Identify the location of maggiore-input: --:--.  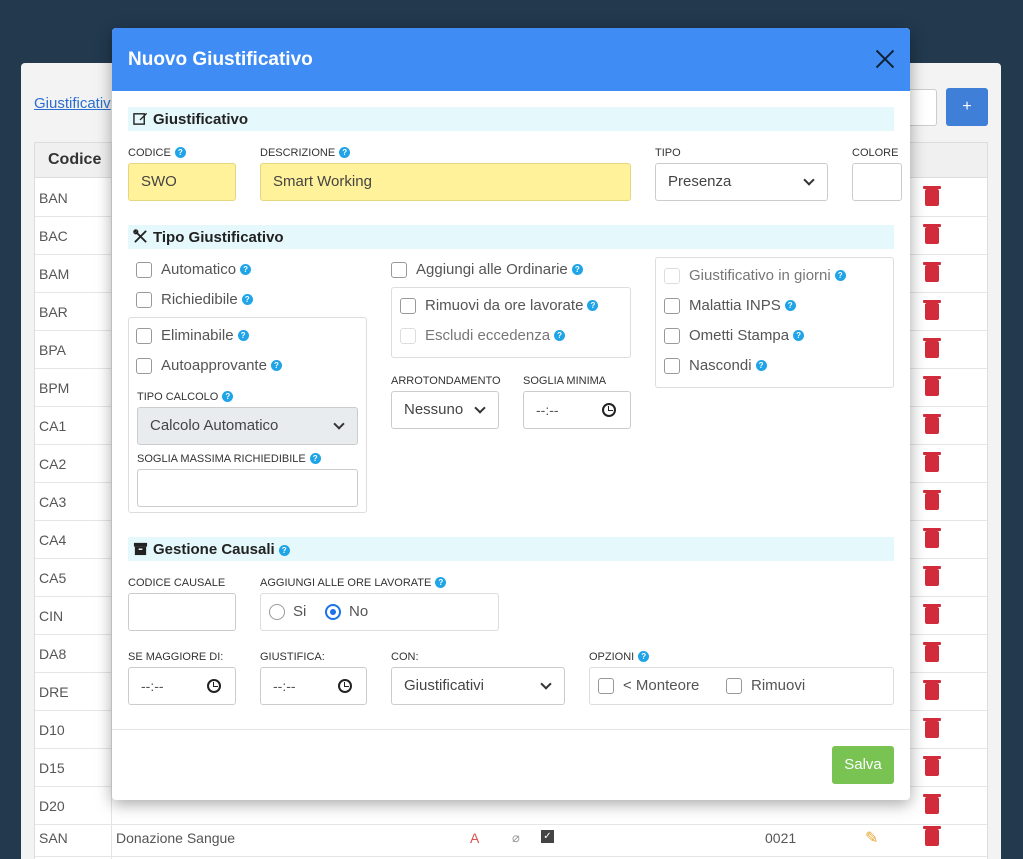
(182, 686).